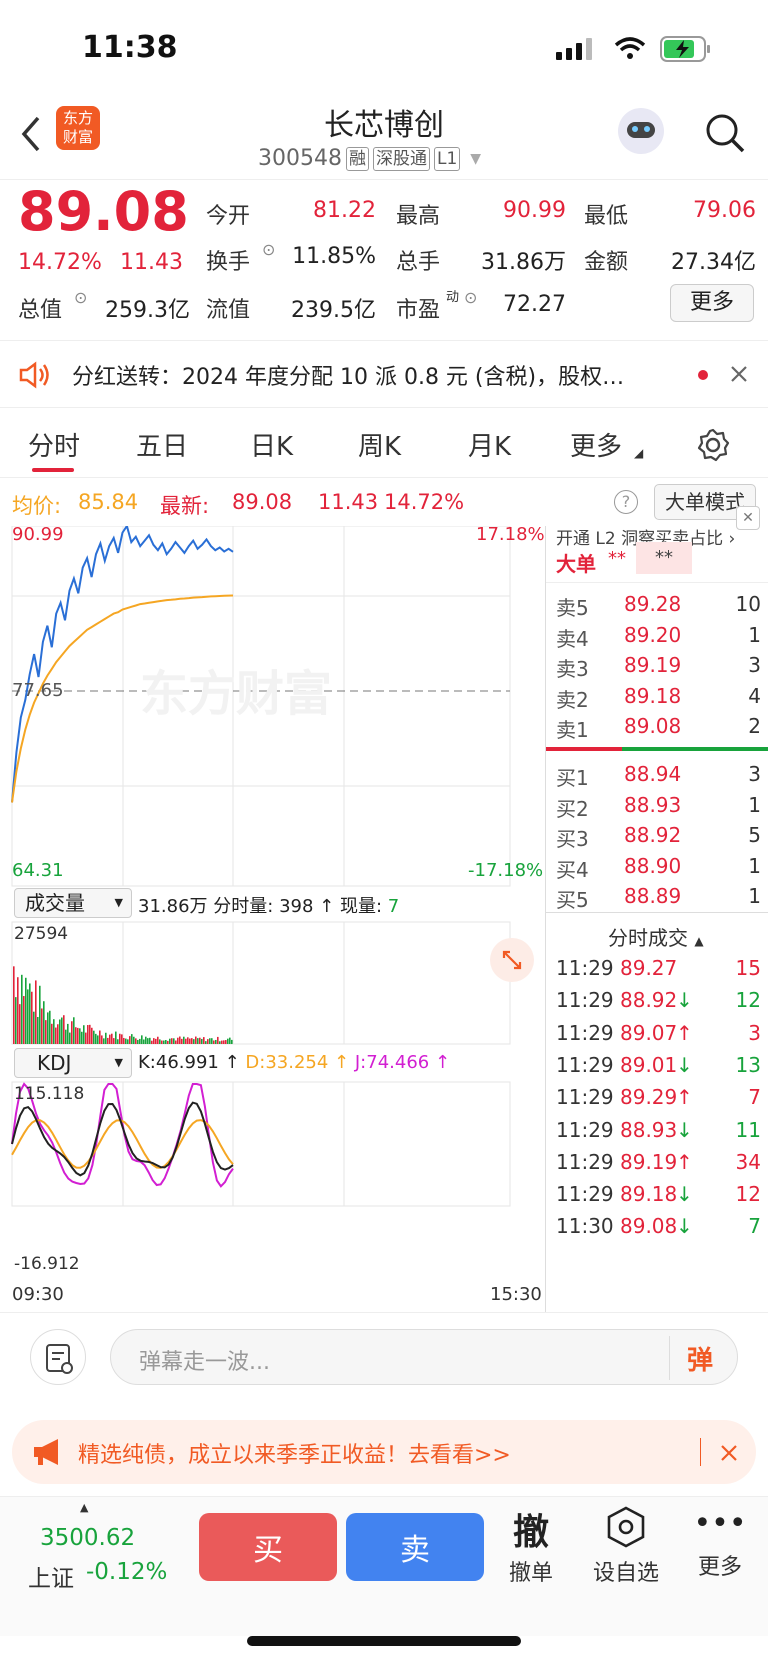  Describe the element at coordinates (87, 1538) in the screenshot. I see `index-value: 3500.62` at that location.